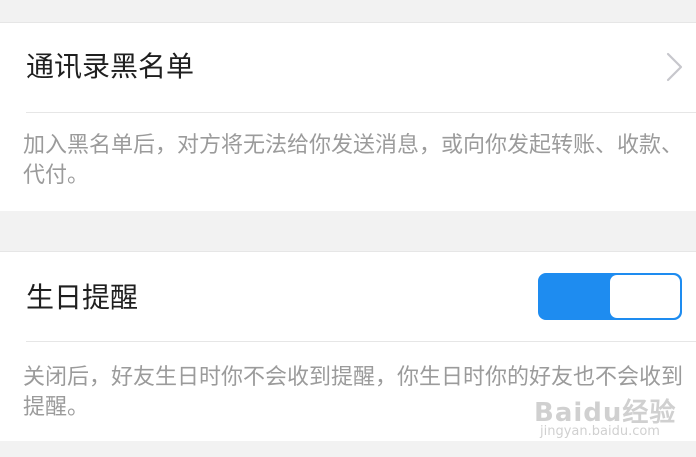 Image resolution: width=696 pixels, height=457 pixels. Describe the element at coordinates (110, 66) in the screenshot. I see `blacklist-title: 通讯录黑名单` at that location.